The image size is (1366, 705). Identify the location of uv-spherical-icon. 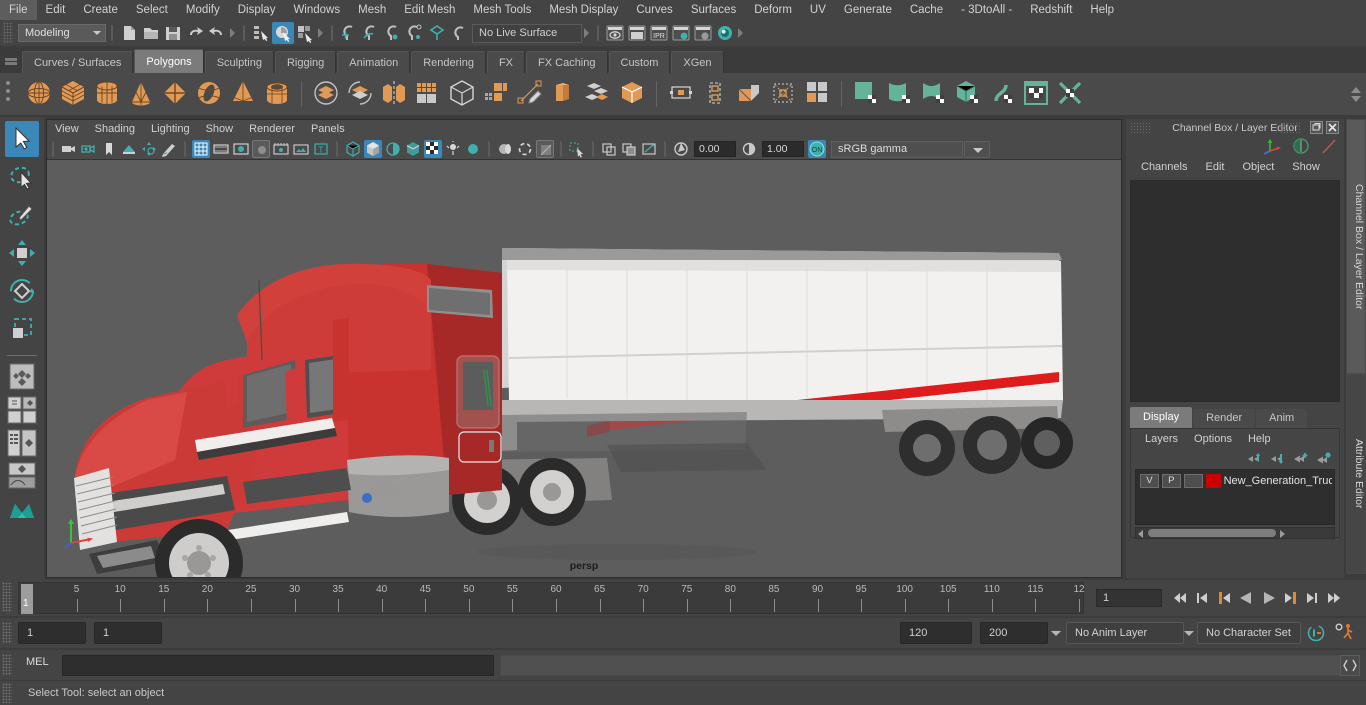
(934, 94).